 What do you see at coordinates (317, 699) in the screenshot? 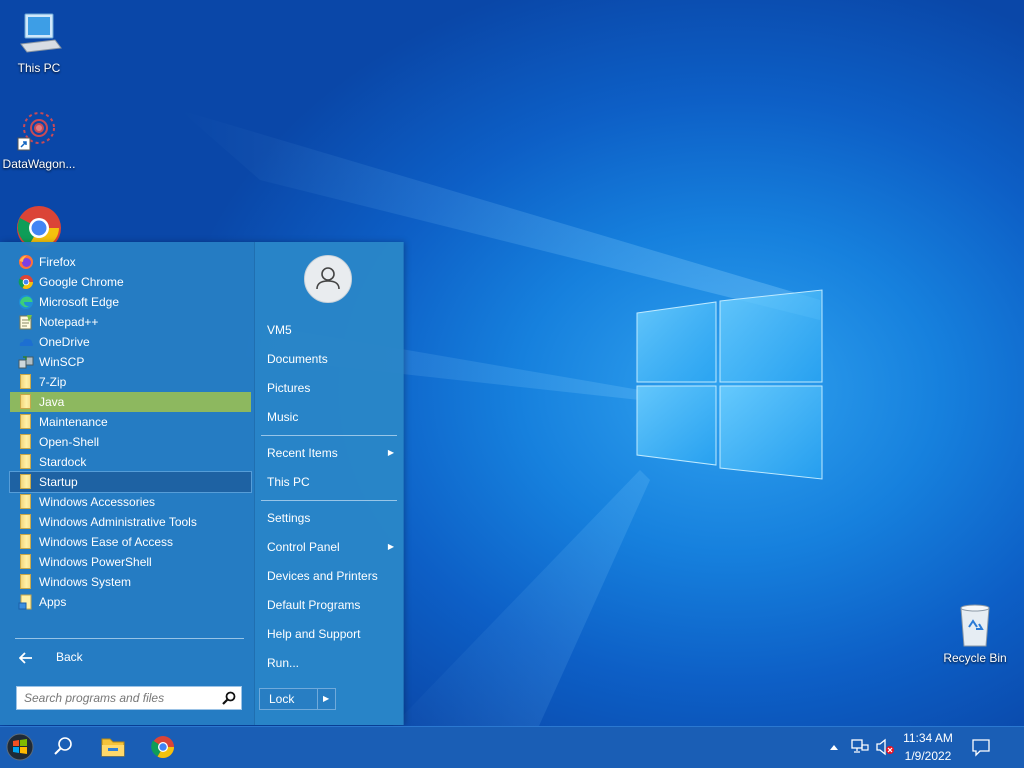
I see `lock-button-divider` at bounding box center [317, 699].